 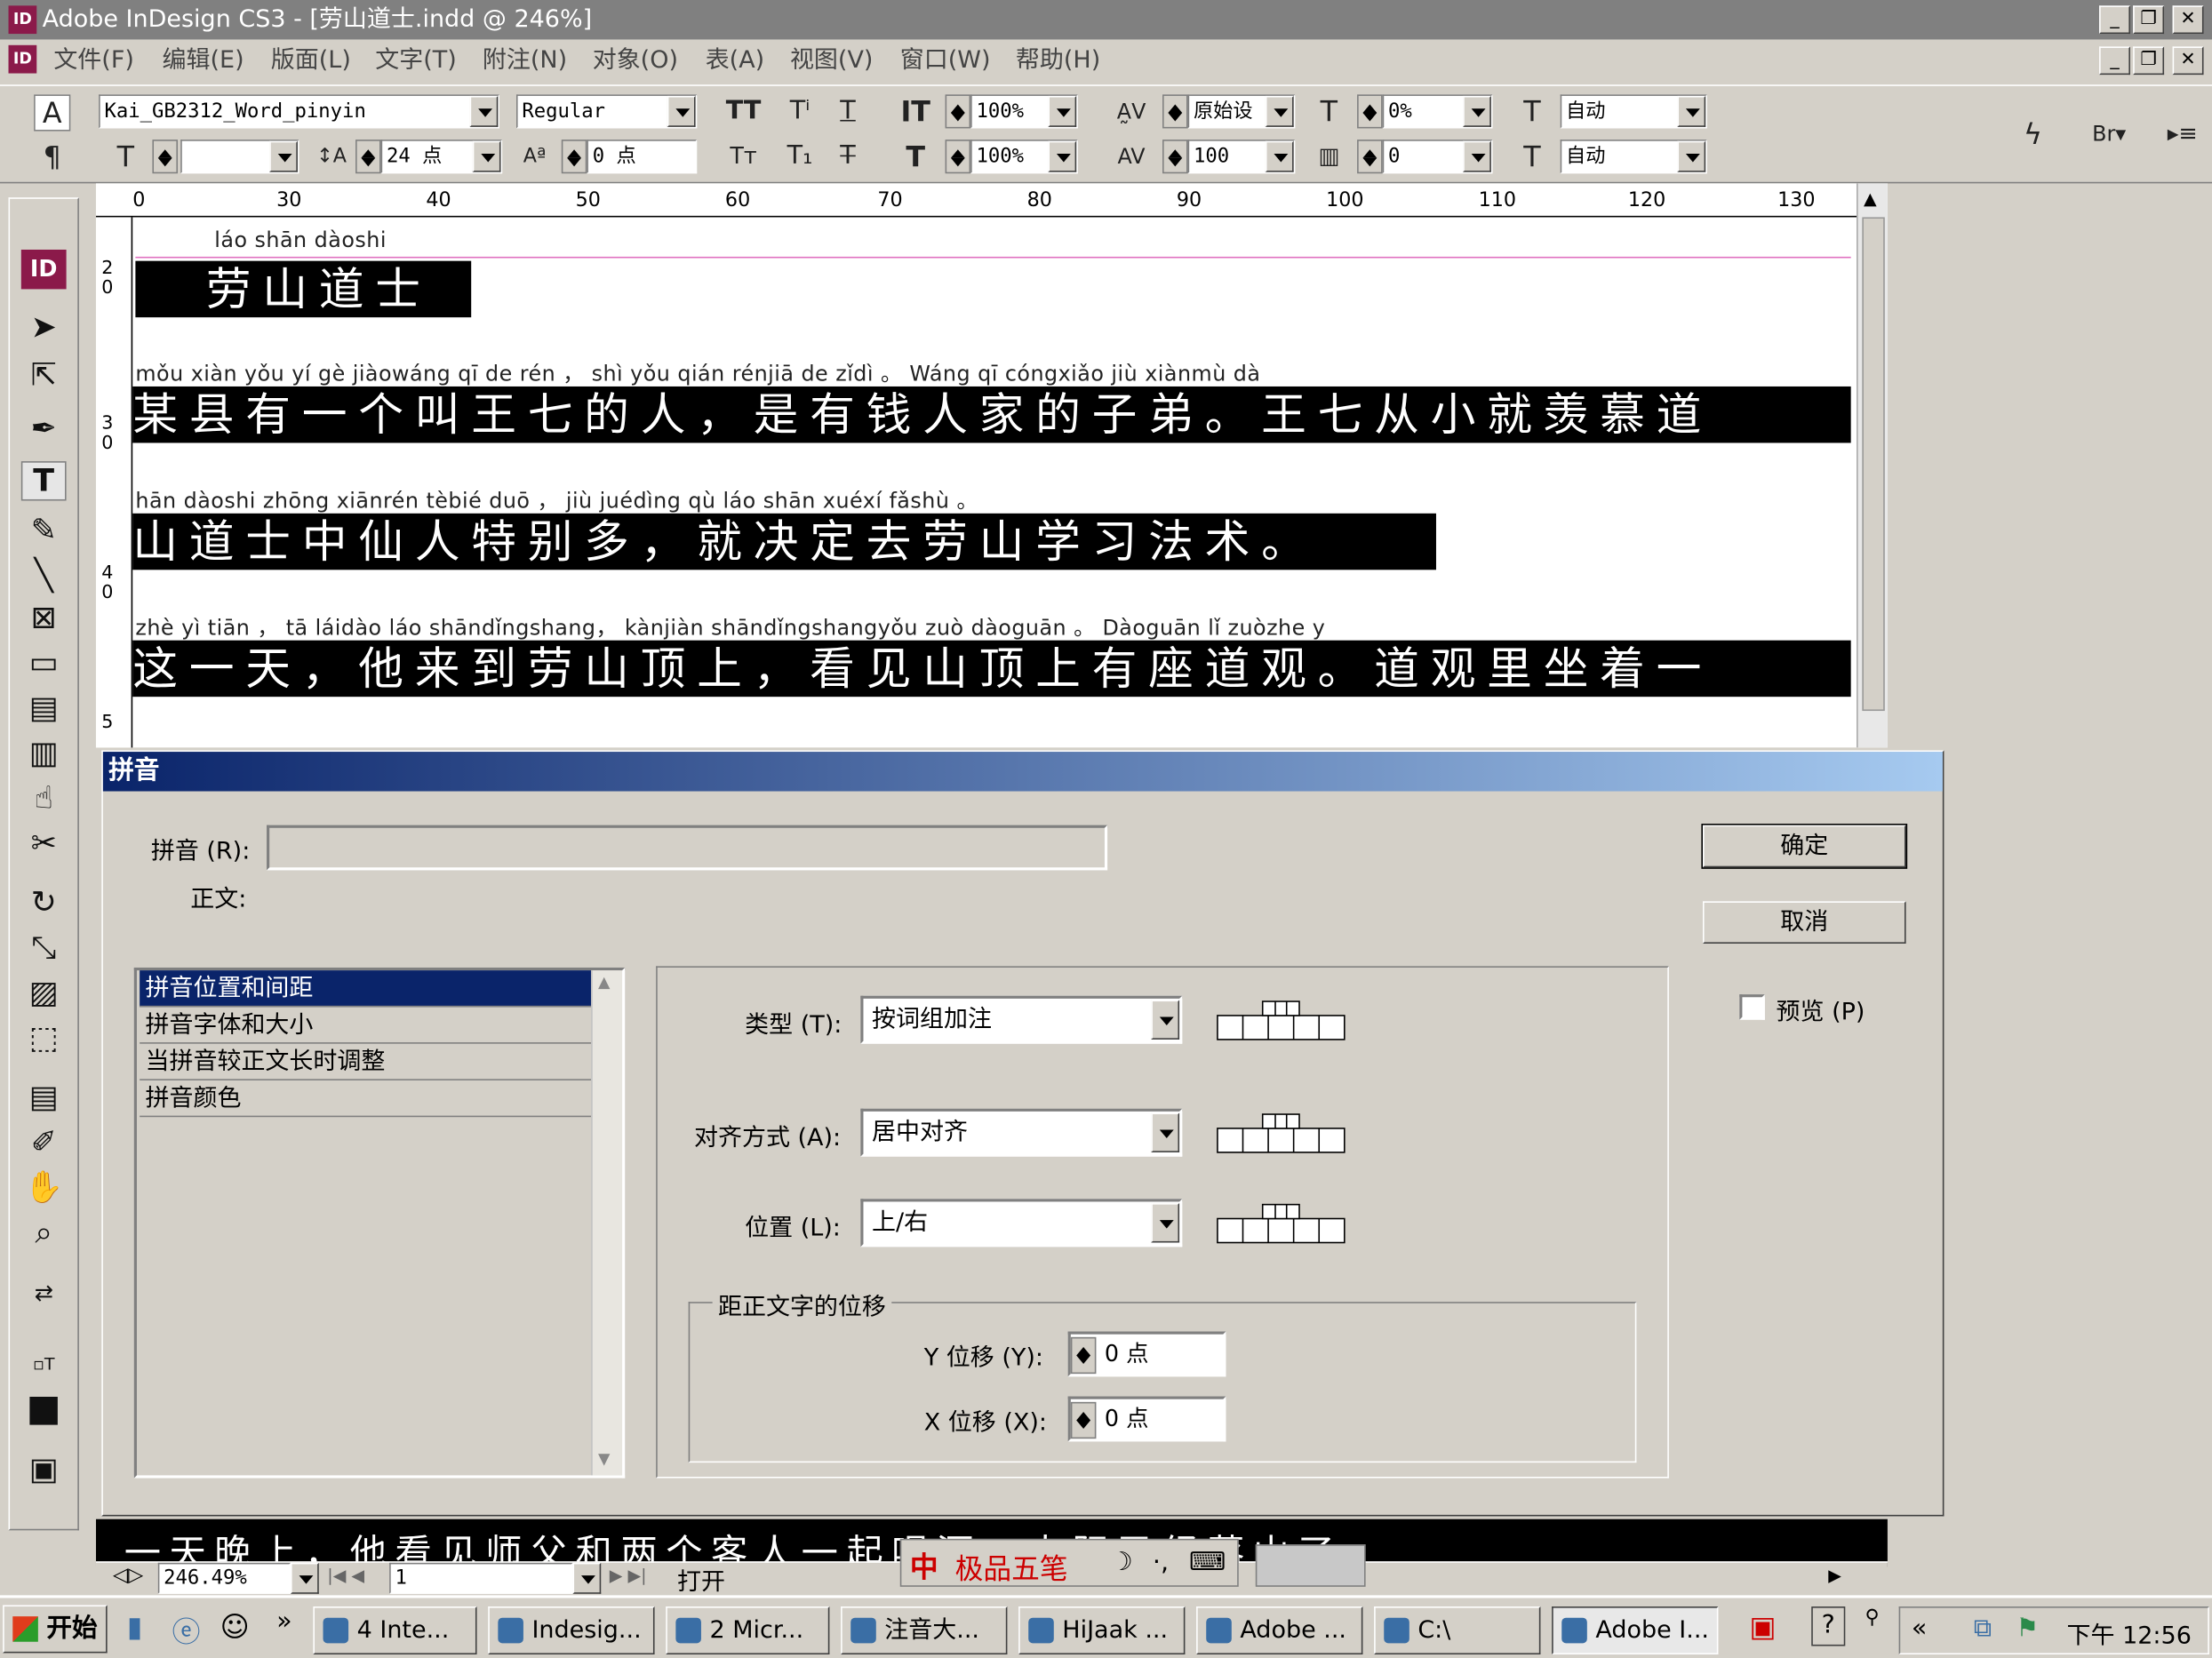 I want to click on fill-swatch-icon: ■, so click(x=44, y=1409).